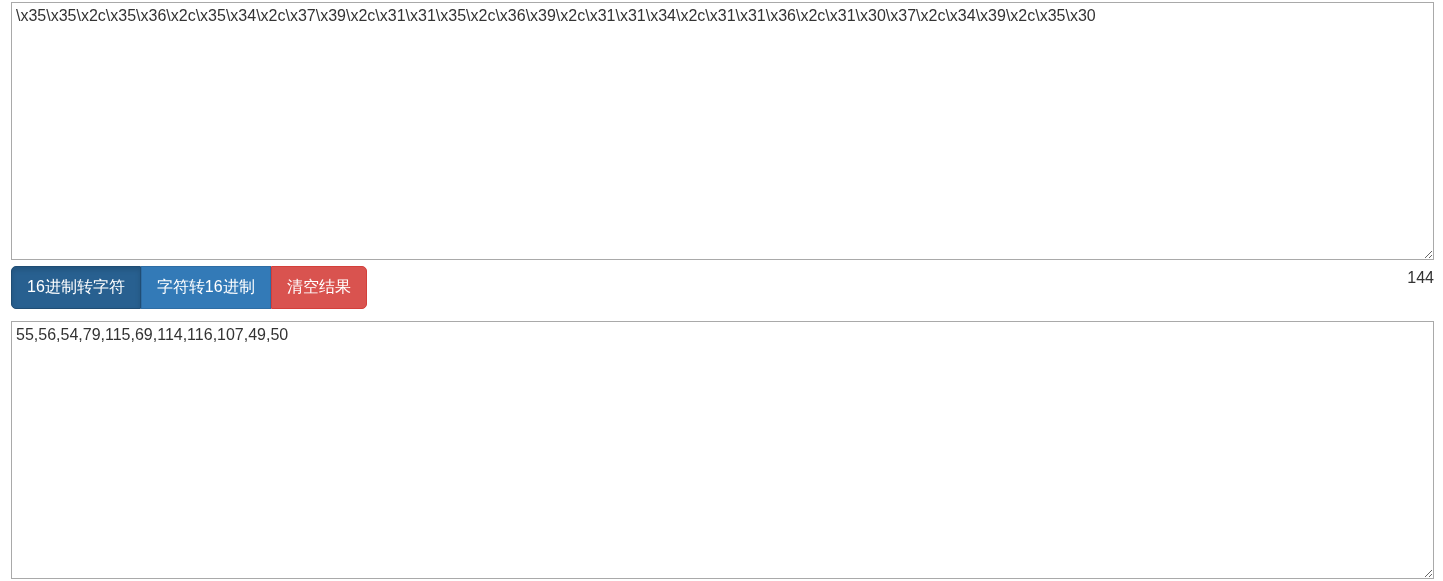 This screenshot has width=1443, height=581. I want to click on convert-button: 字符转16进制, so click(205, 287).